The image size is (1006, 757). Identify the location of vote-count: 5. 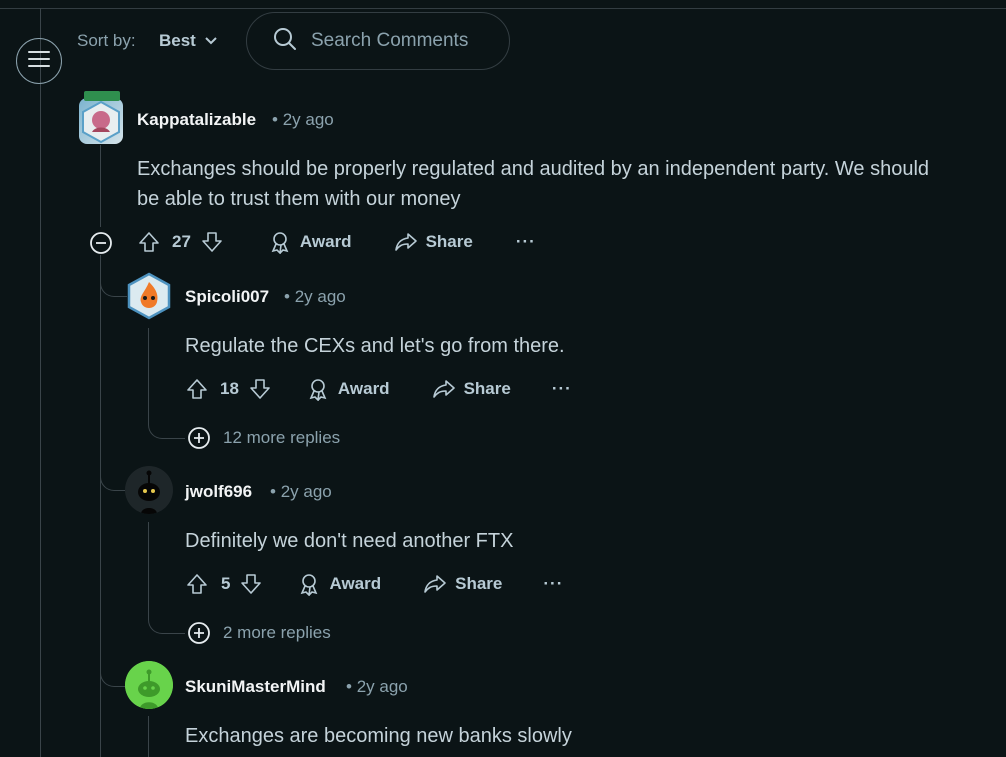
(226, 583).